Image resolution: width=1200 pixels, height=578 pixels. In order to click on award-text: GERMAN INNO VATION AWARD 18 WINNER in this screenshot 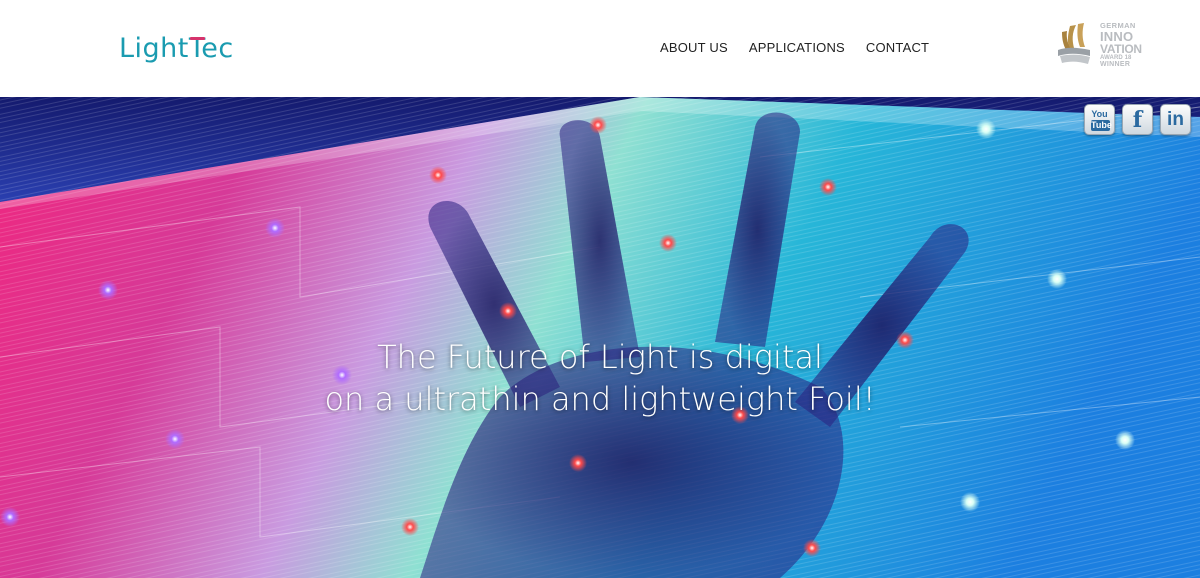, I will do `click(1123, 45)`.